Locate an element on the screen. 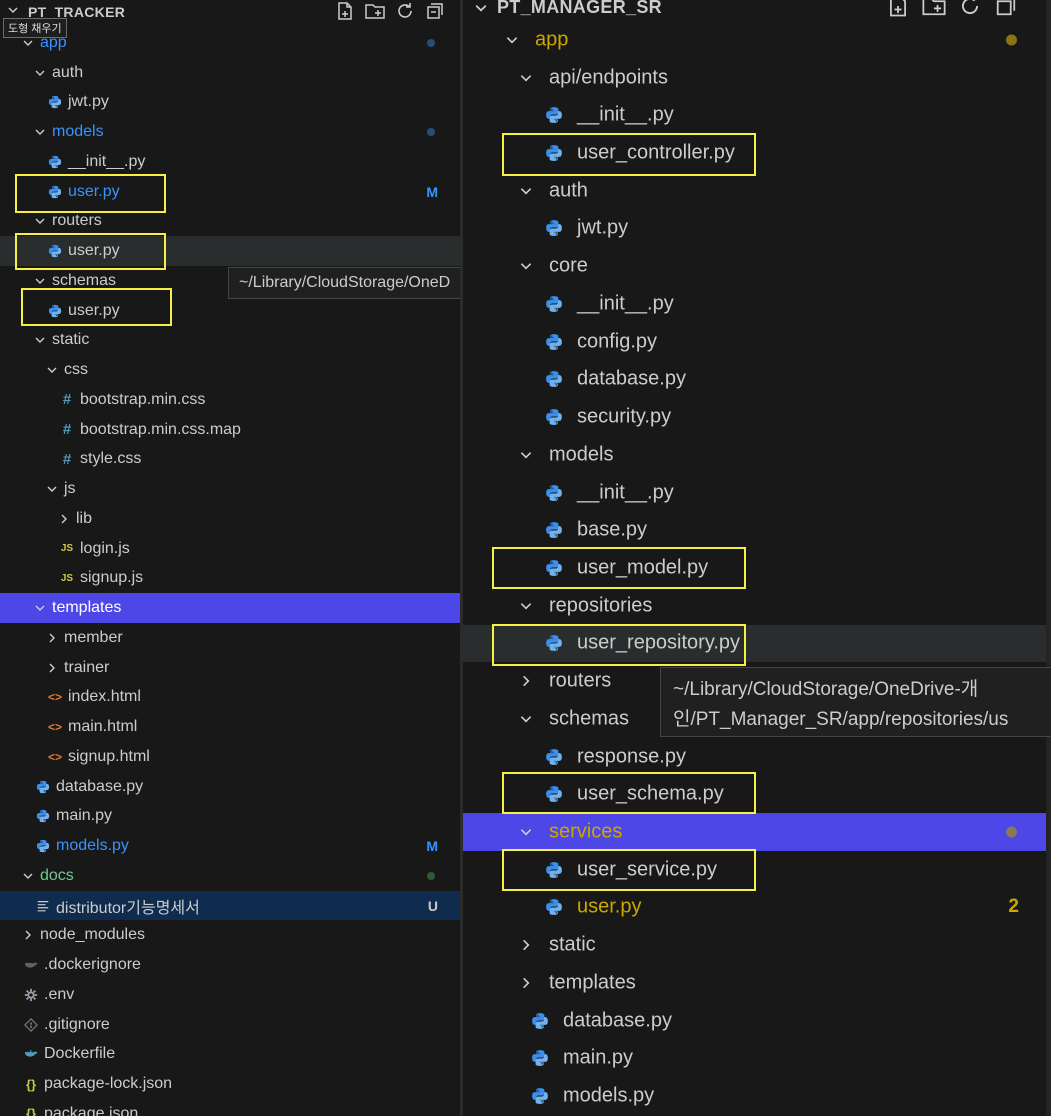  tree-folder: css is located at coordinates (230, 370).